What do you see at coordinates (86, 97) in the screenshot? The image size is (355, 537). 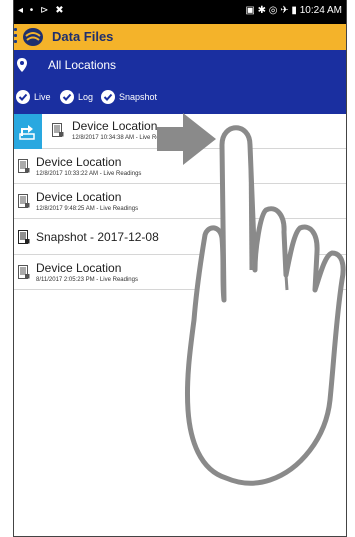 I see `filter-log-label: Log` at bounding box center [86, 97].